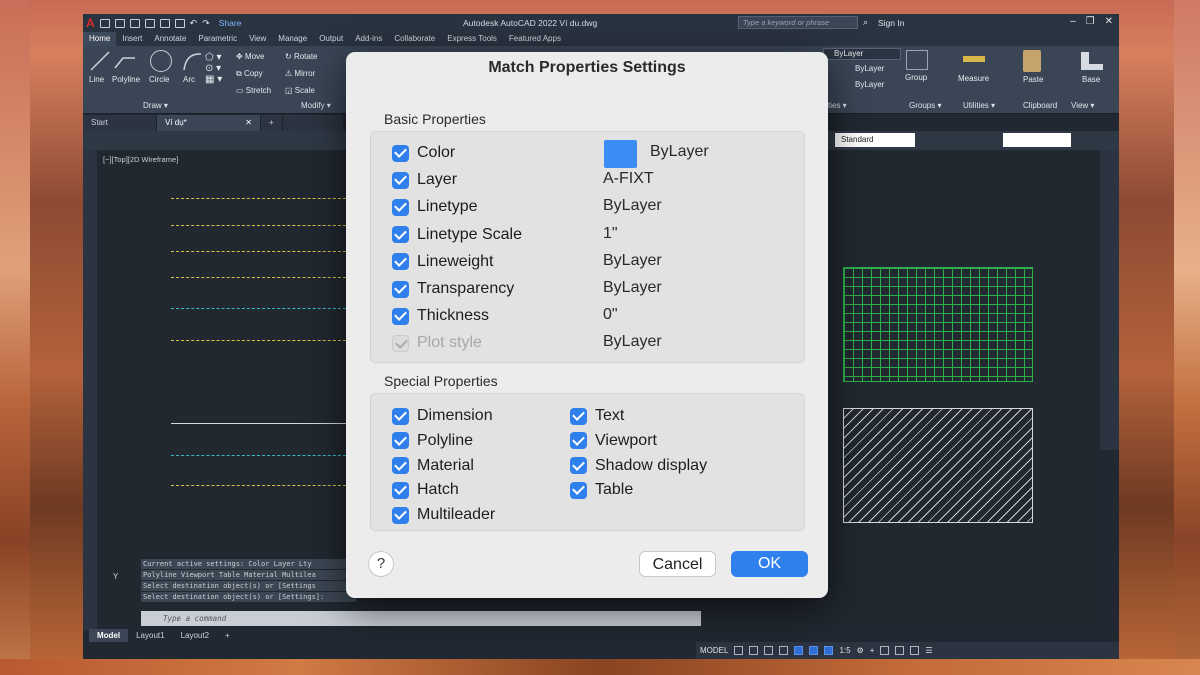 This screenshot has width=1200, height=675. Describe the element at coordinates (453, 289) in the screenshot. I see `basic-property-transparency: Transparency` at that location.